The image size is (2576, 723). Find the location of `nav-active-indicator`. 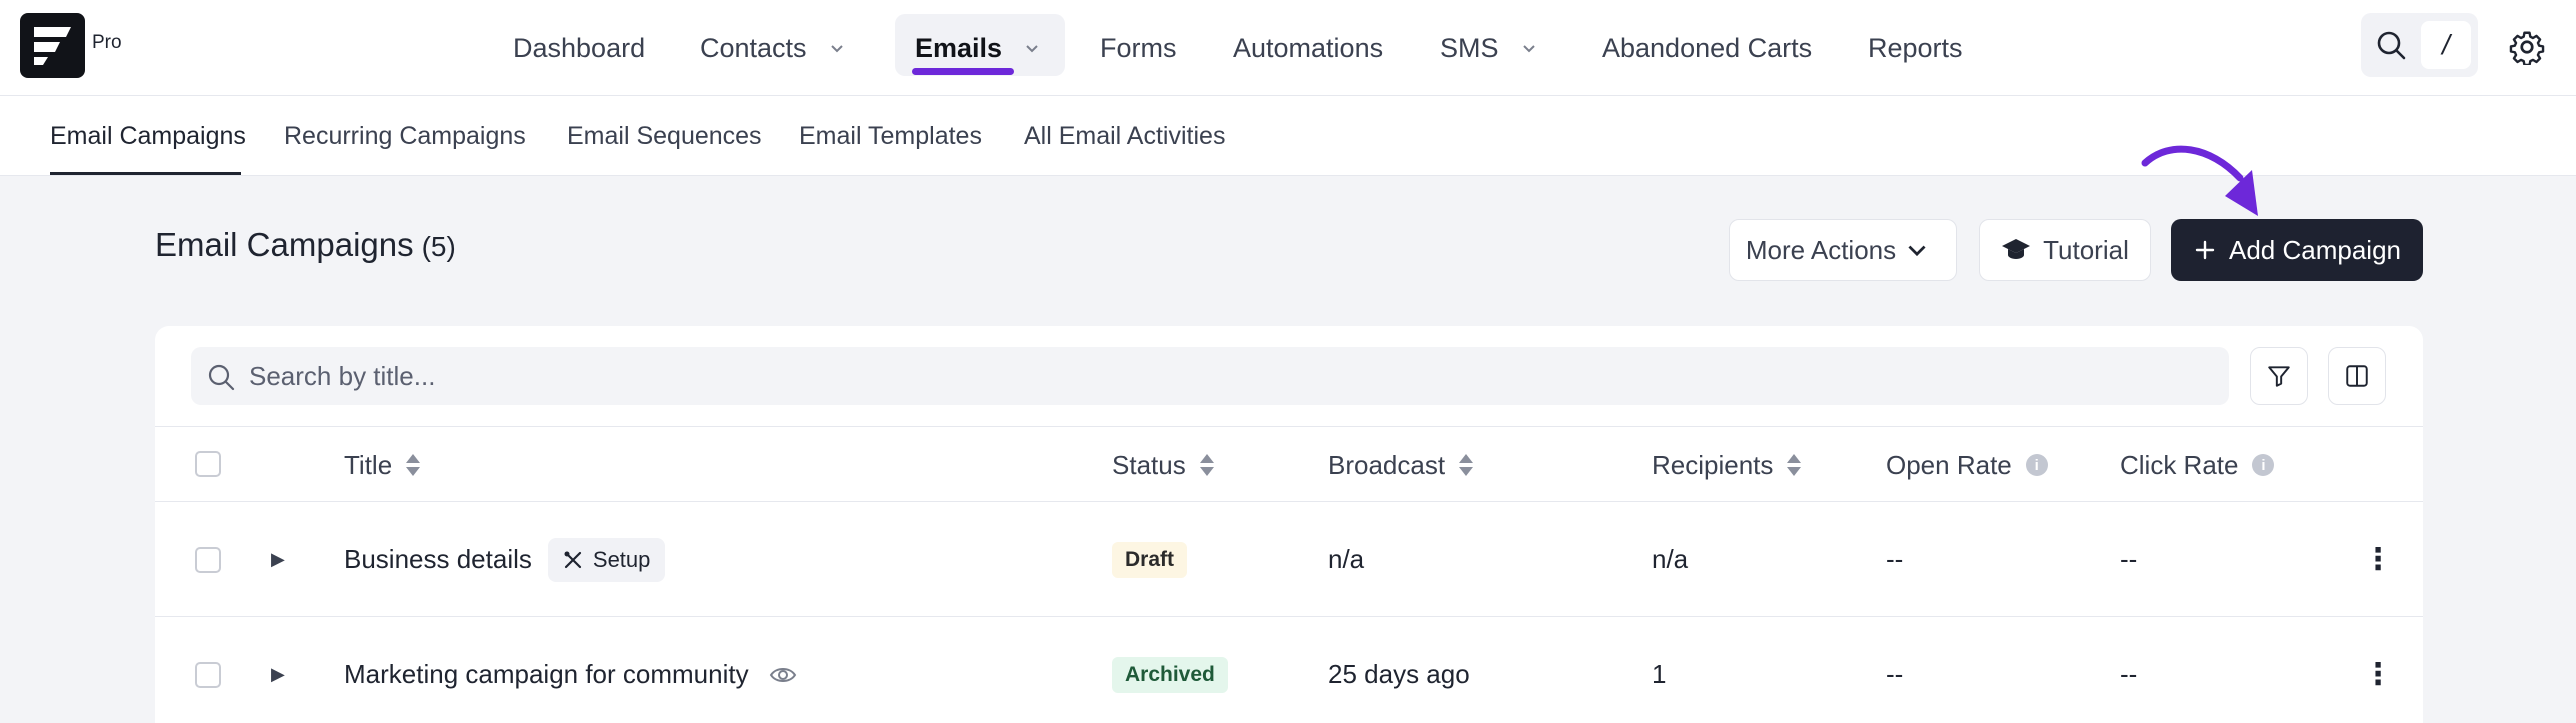

nav-active-indicator is located at coordinates (963, 71).